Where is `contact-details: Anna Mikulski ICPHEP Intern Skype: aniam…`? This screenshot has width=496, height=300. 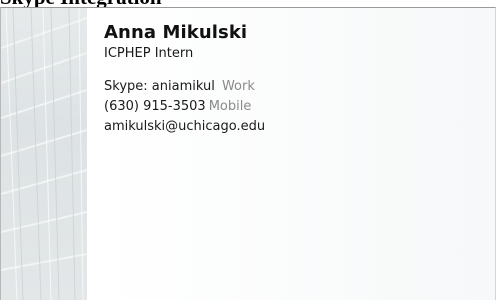
contact-details: Anna Mikulski ICPHEP Intern Skype: aniam… is located at coordinates (184, 79).